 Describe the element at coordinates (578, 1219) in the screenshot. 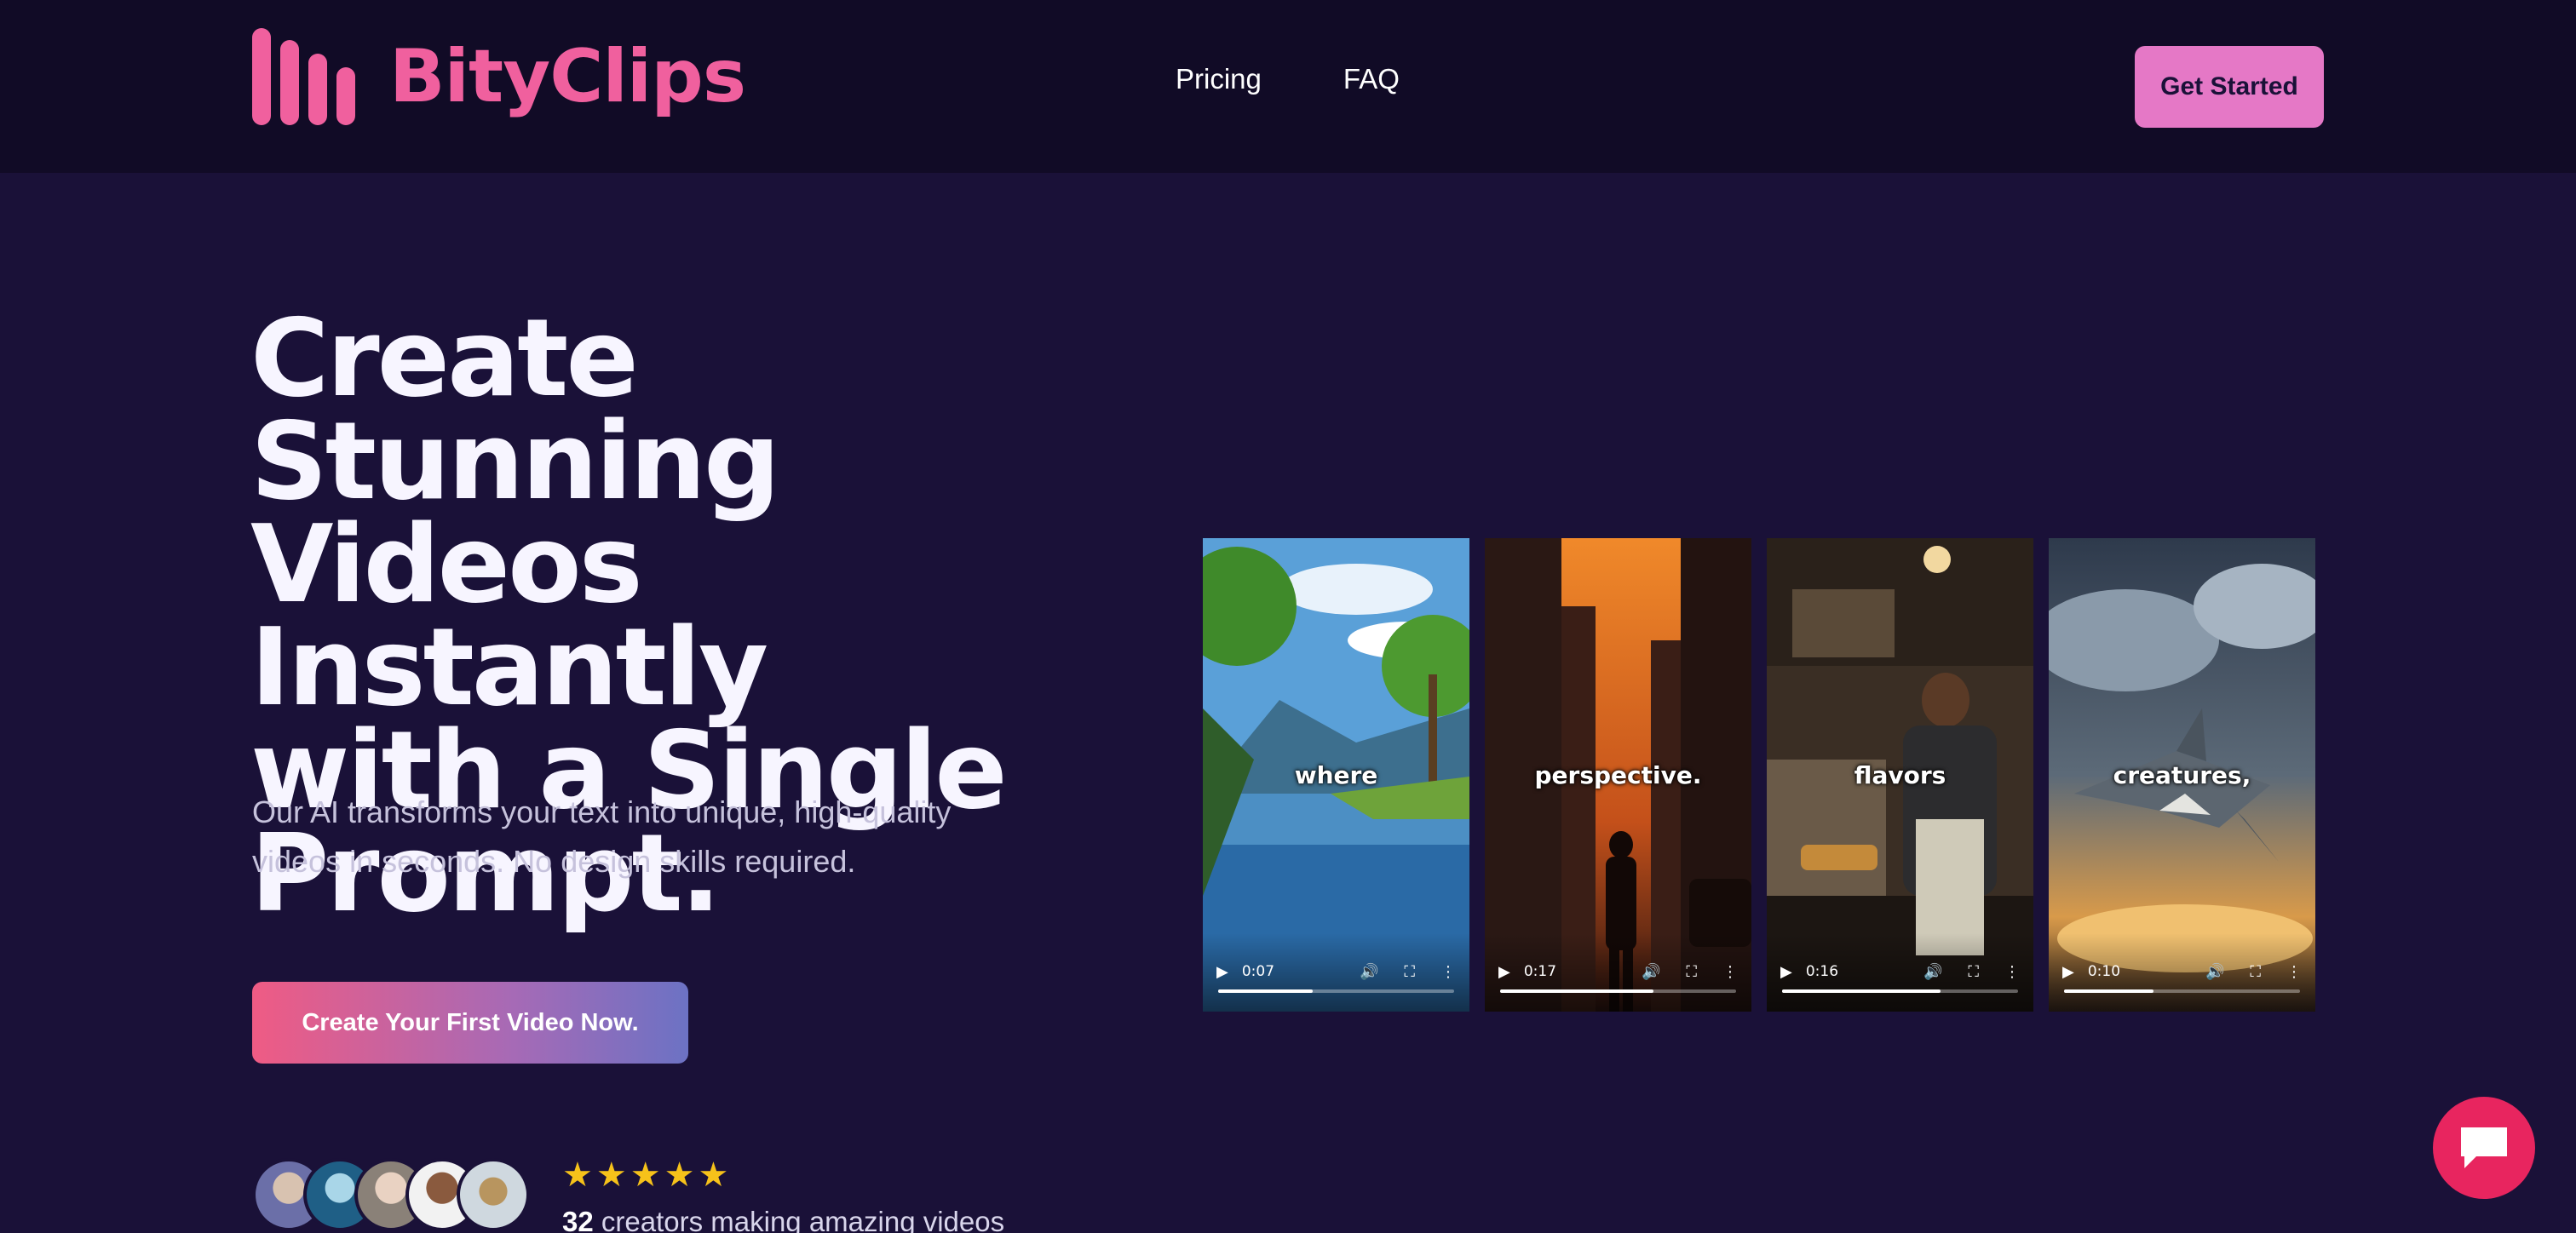

I see `creators-count: 32` at that location.